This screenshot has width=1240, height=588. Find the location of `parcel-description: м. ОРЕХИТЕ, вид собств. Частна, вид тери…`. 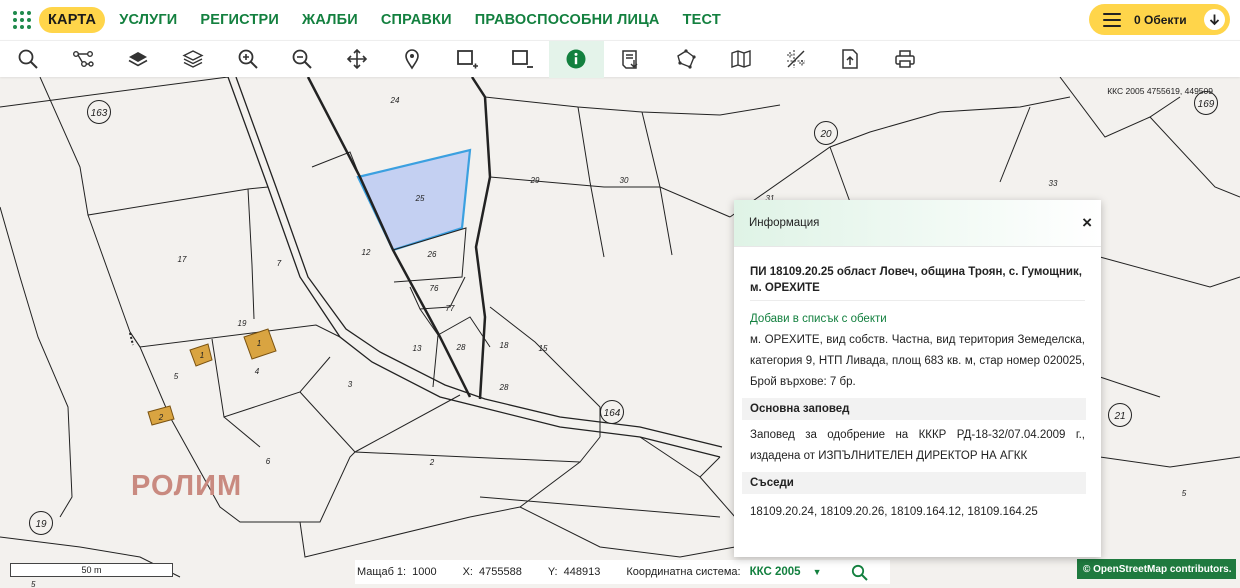

parcel-description: м. ОРЕХИТЕ, вид собств. Частна, вид тери… is located at coordinates (917, 361).